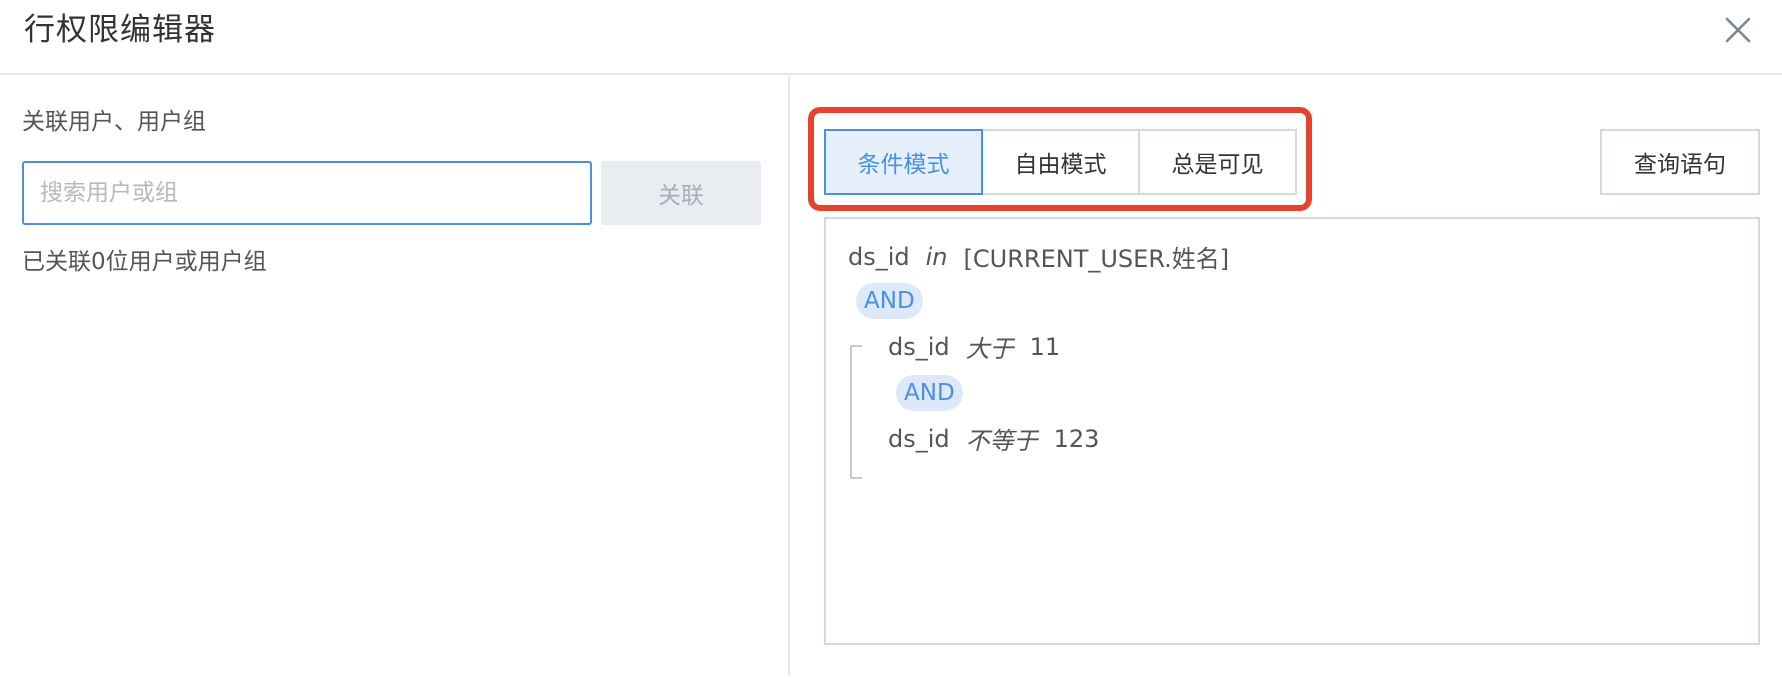  What do you see at coordinates (681, 193) in the screenshot?
I see `link-button: 关联` at bounding box center [681, 193].